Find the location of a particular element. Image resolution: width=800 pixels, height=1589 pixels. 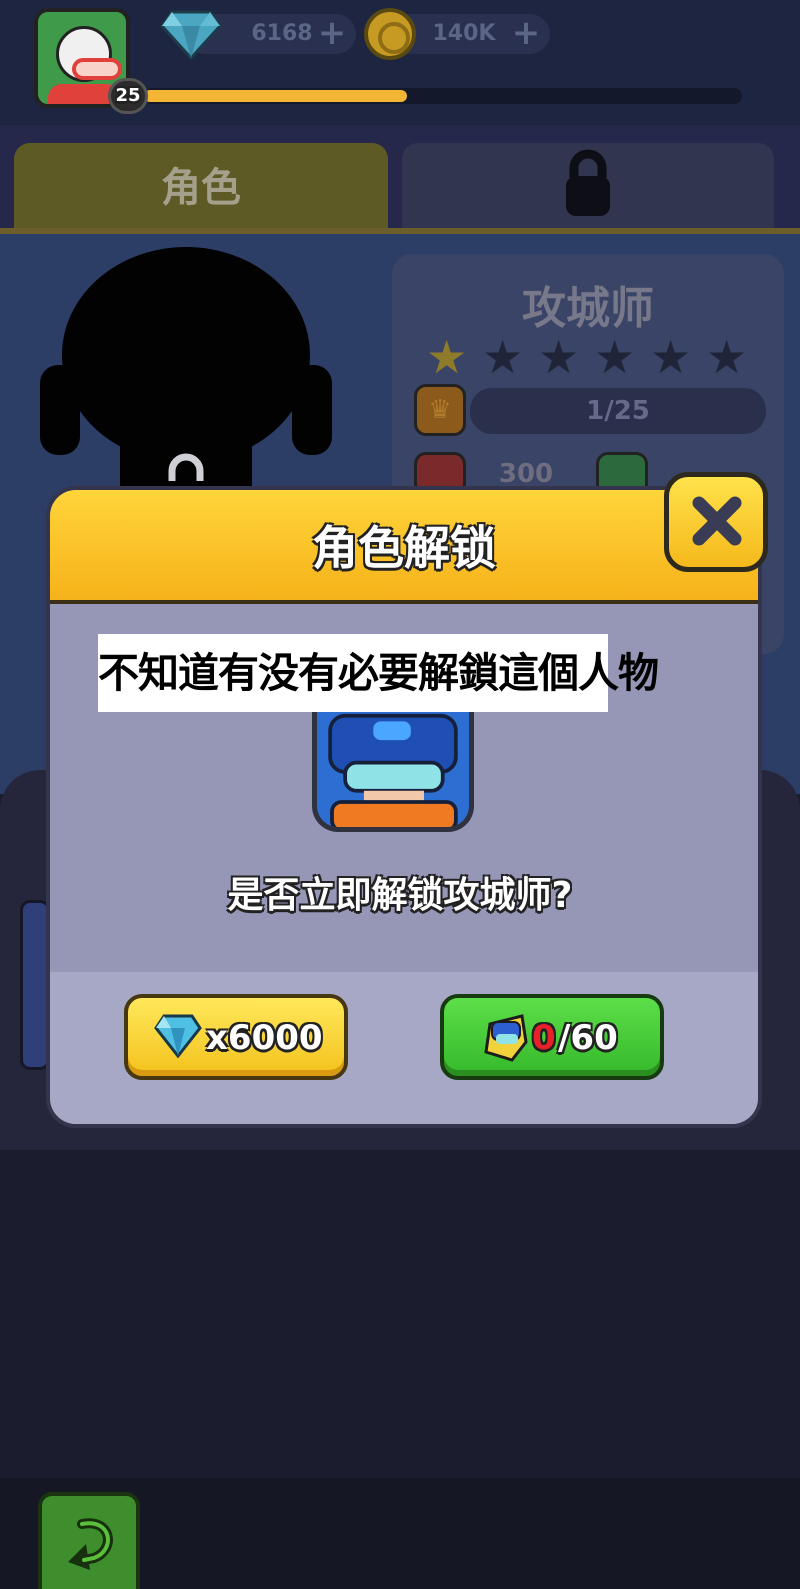

unlock-with-gems-button: x6000 is located at coordinates (236, 1037).